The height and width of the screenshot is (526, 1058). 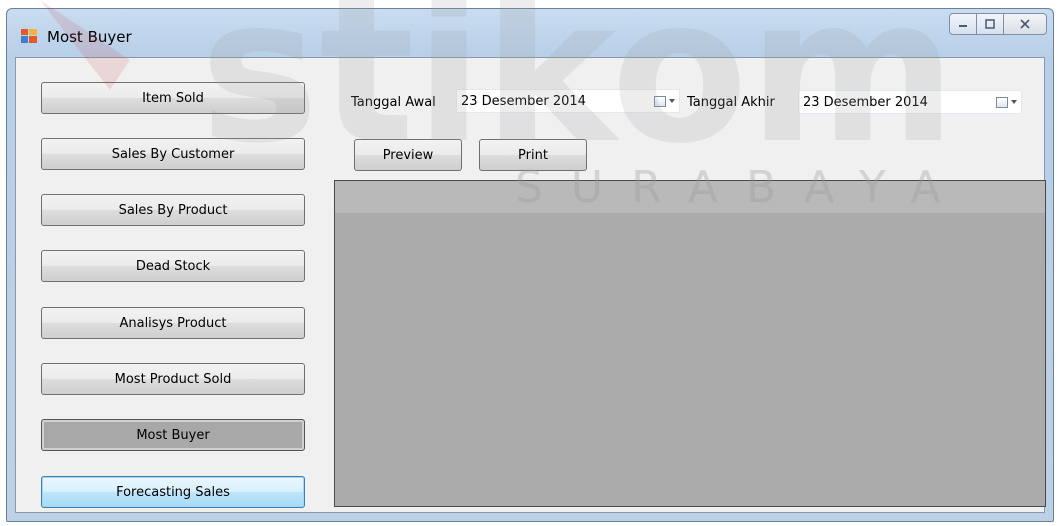 I want to click on maximize-button, so click(x=990, y=24).